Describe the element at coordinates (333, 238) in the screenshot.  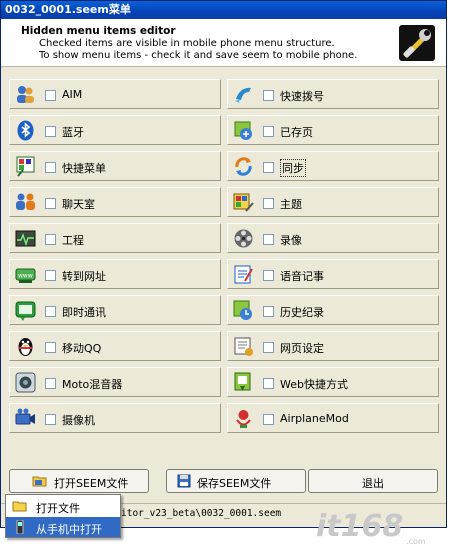
I see `menu-item-video-record: 录像` at that location.